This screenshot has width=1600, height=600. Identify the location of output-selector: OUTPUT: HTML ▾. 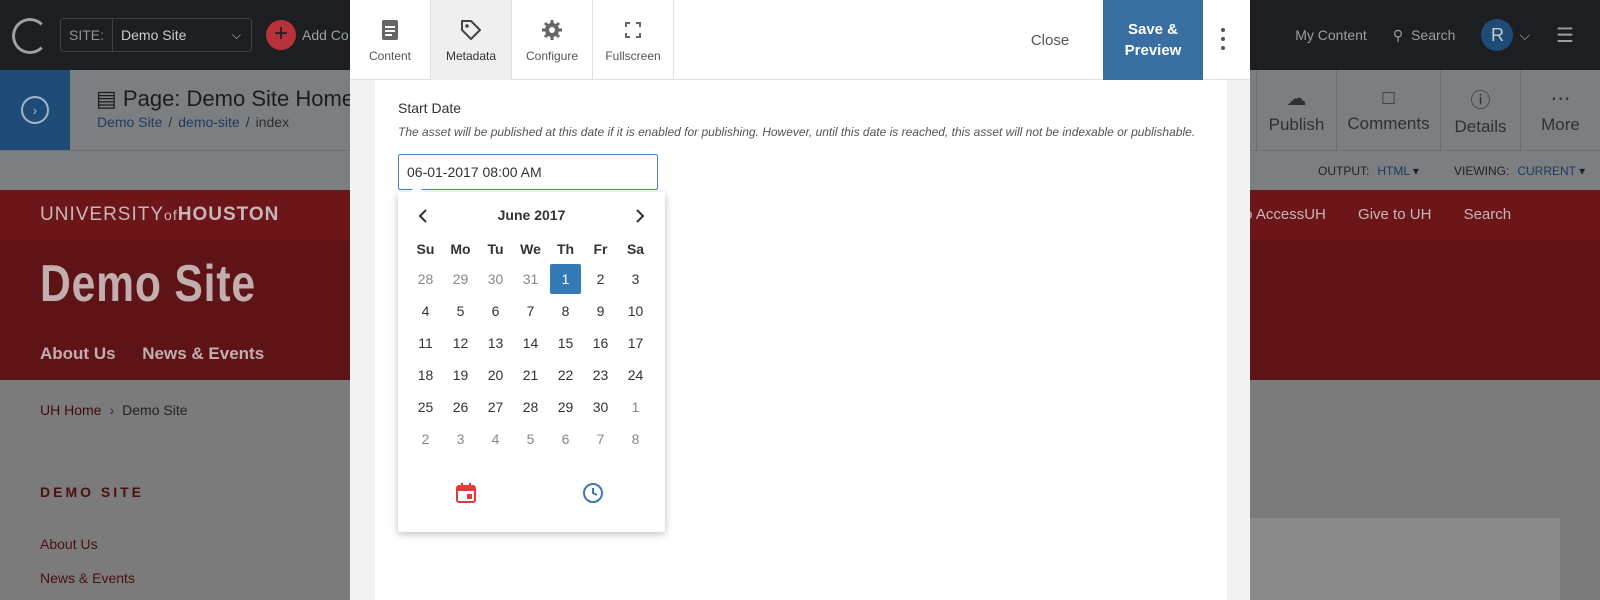
(1368, 171).